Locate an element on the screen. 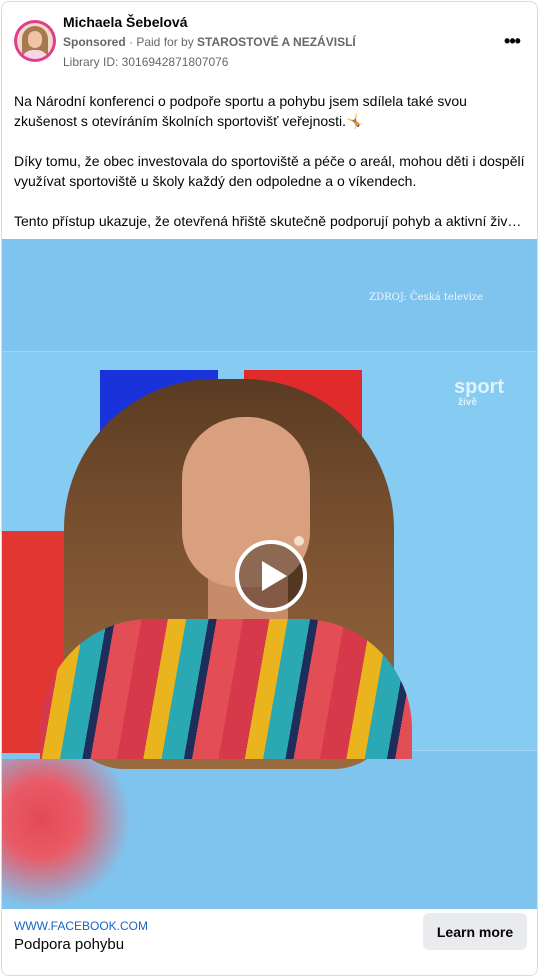  speaker-striped-top is located at coordinates (226, 689).